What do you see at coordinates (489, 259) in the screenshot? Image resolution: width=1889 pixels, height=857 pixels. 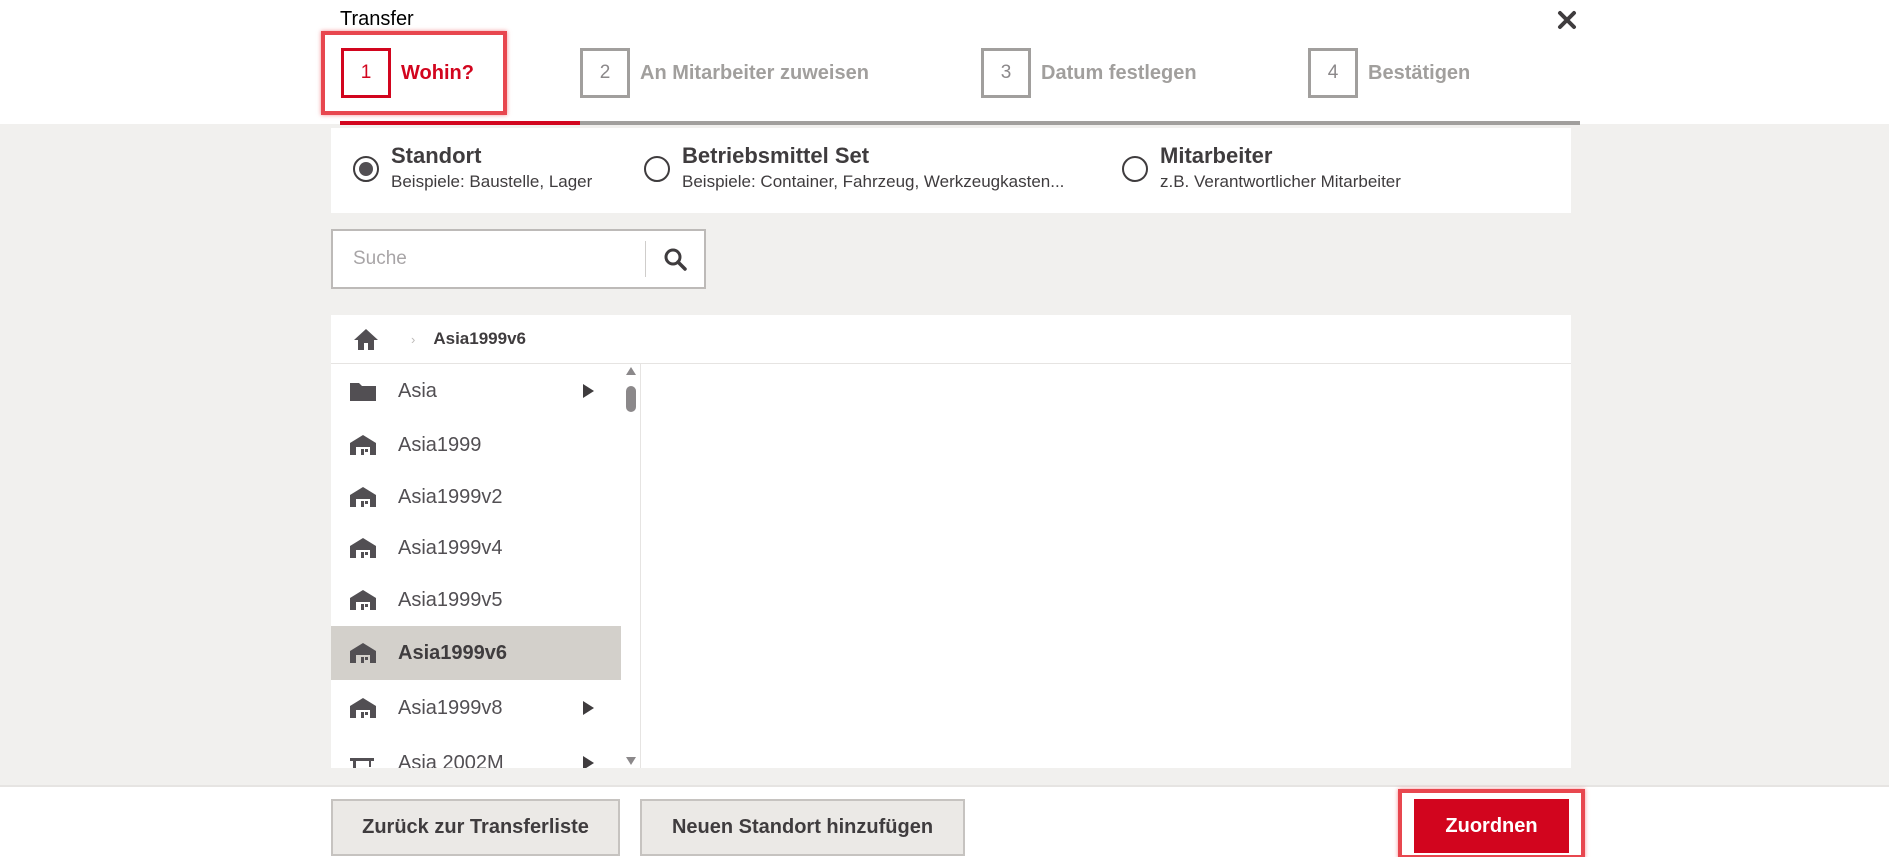 I see `search-input` at bounding box center [489, 259].